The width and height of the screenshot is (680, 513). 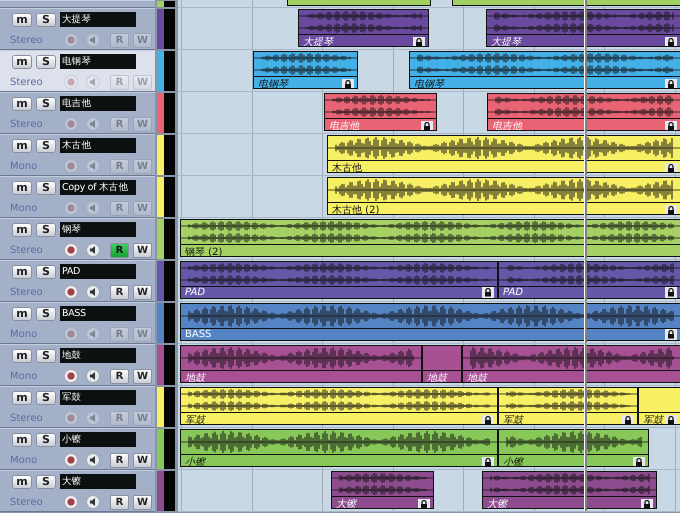 What do you see at coordinates (77, 365) in the screenshot?
I see `track-header: m S 地鼓 Mono R W` at bounding box center [77, 365].